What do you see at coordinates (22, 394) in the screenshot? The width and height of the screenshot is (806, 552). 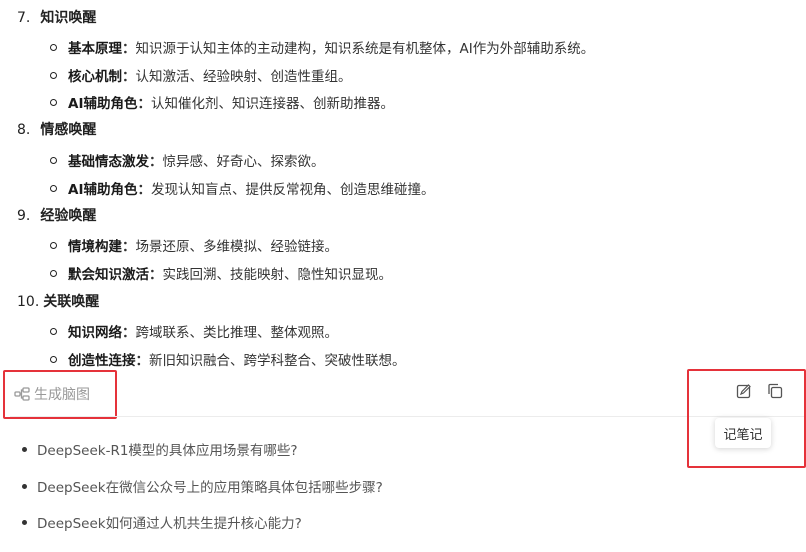 I see `mindmap-icon` at bounding box center [22, 394].